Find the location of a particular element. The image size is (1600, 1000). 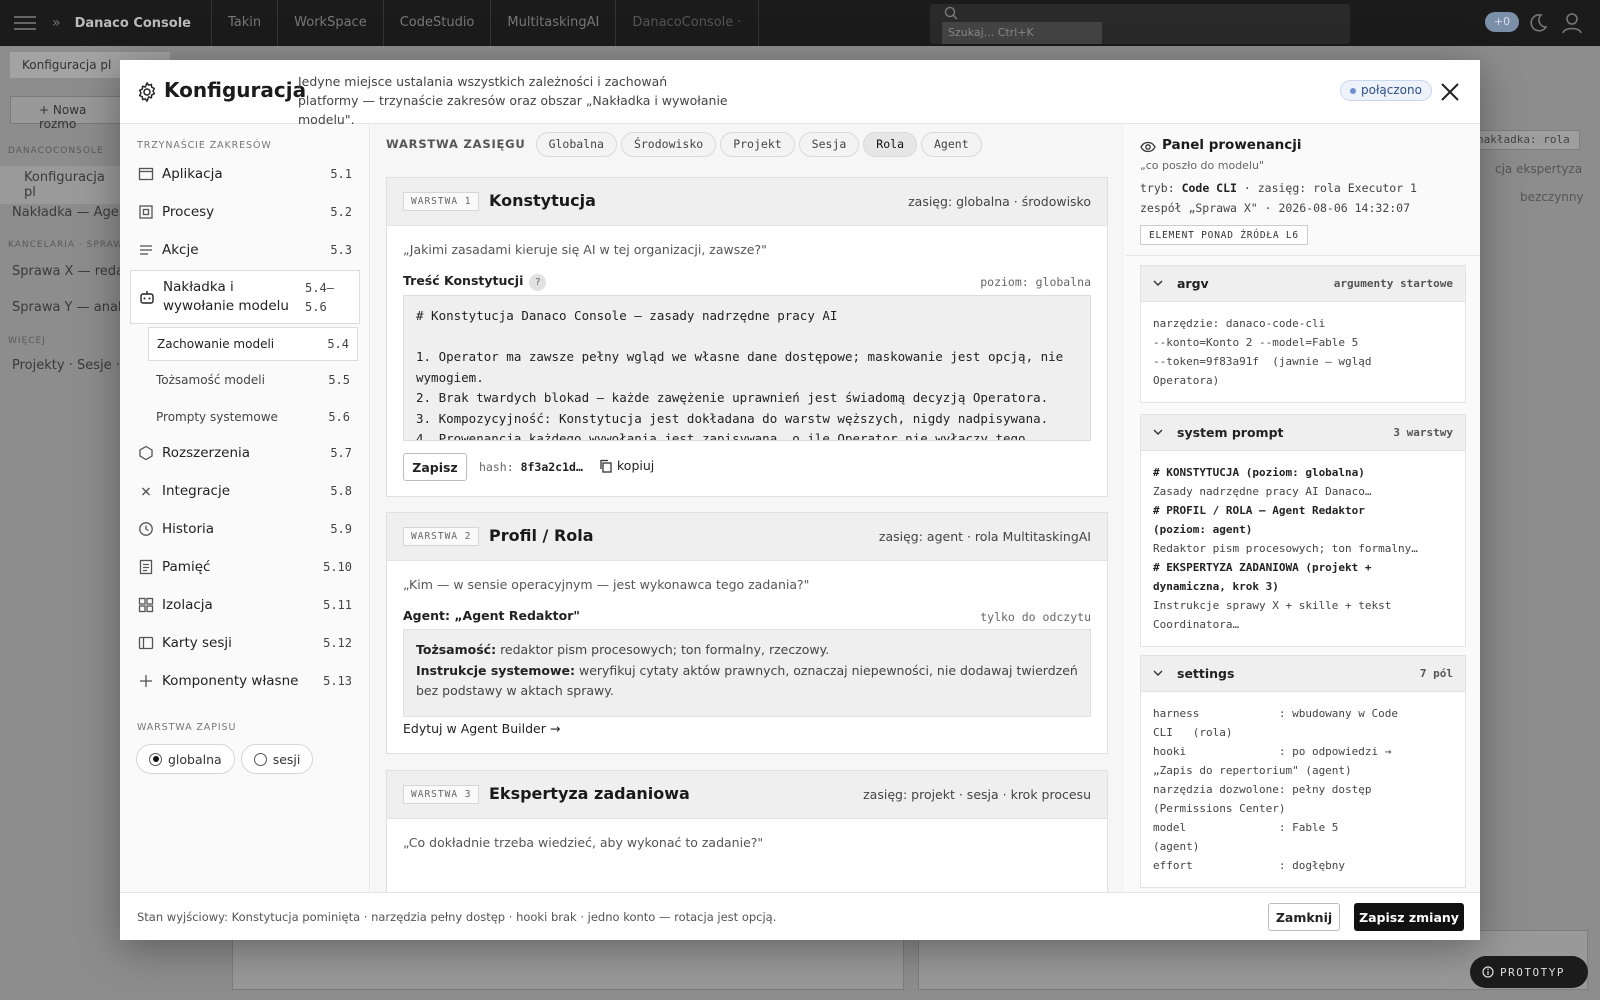

sidebar-item-number: 5.13 is located at coordinates (337, 681).